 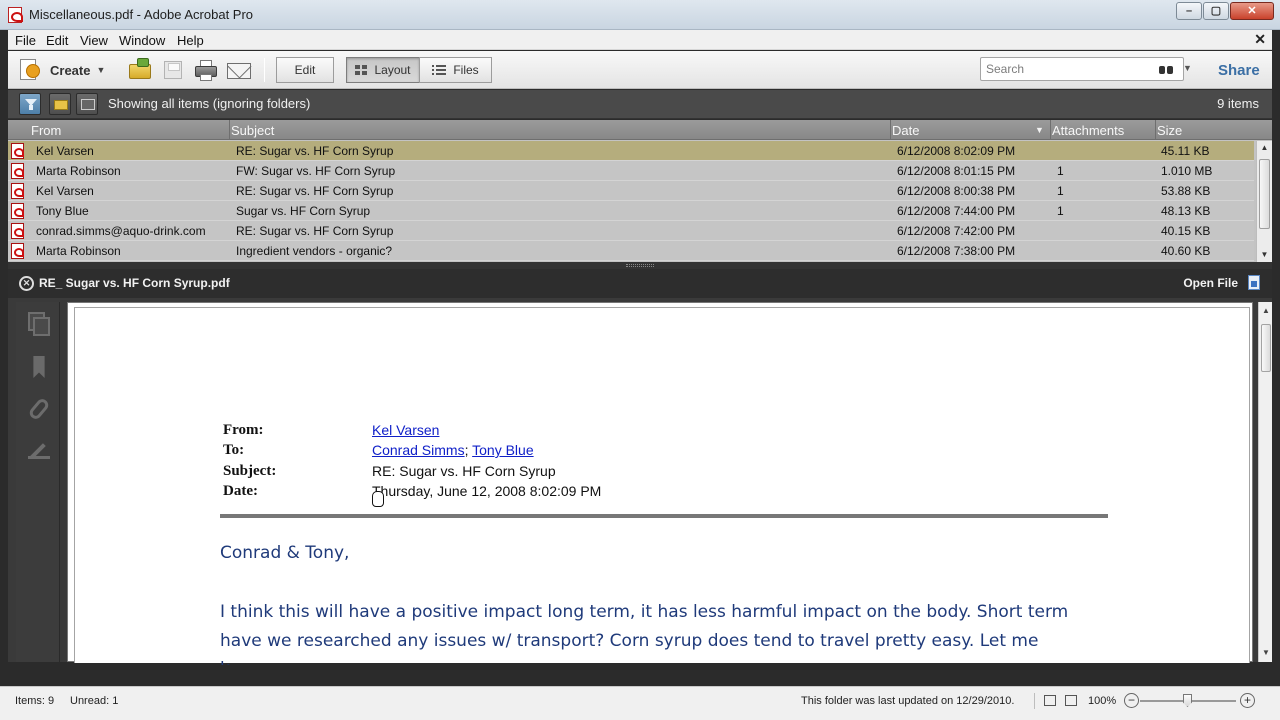 What do you see at coordinates (140, 70) in the screenshot?
I see `open-folder-icon` at bounding box center [140, 70].